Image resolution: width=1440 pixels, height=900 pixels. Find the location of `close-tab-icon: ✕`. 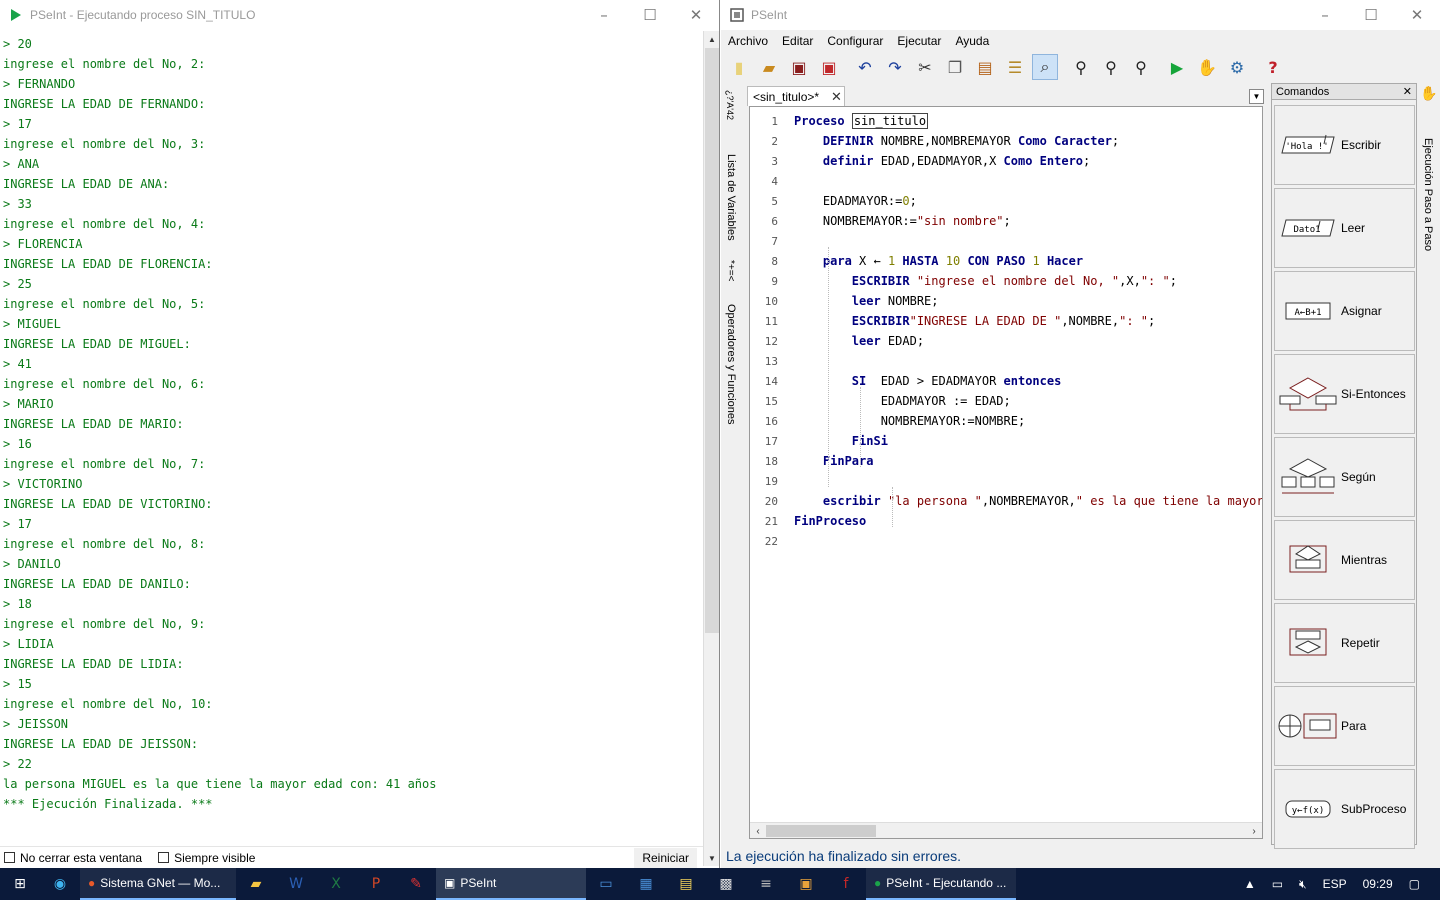

close-tab-icon: ✕ is located at coordinates (836, 97).